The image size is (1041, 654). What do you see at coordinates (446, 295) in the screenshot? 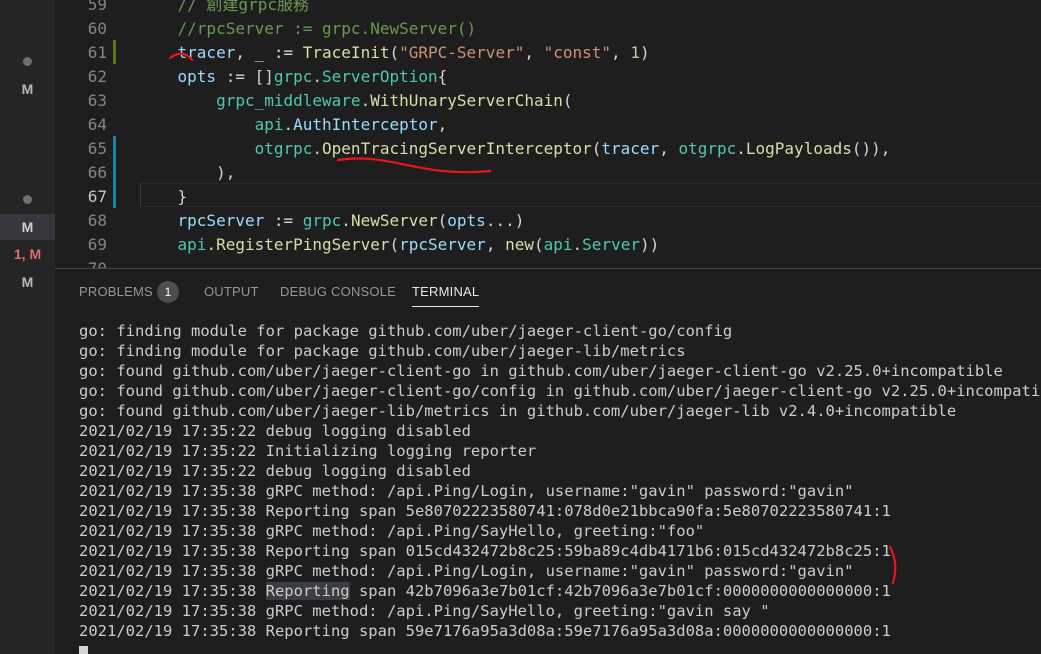
I see `tab-terminal: TERMINAL` at bounding box center [446, 295].